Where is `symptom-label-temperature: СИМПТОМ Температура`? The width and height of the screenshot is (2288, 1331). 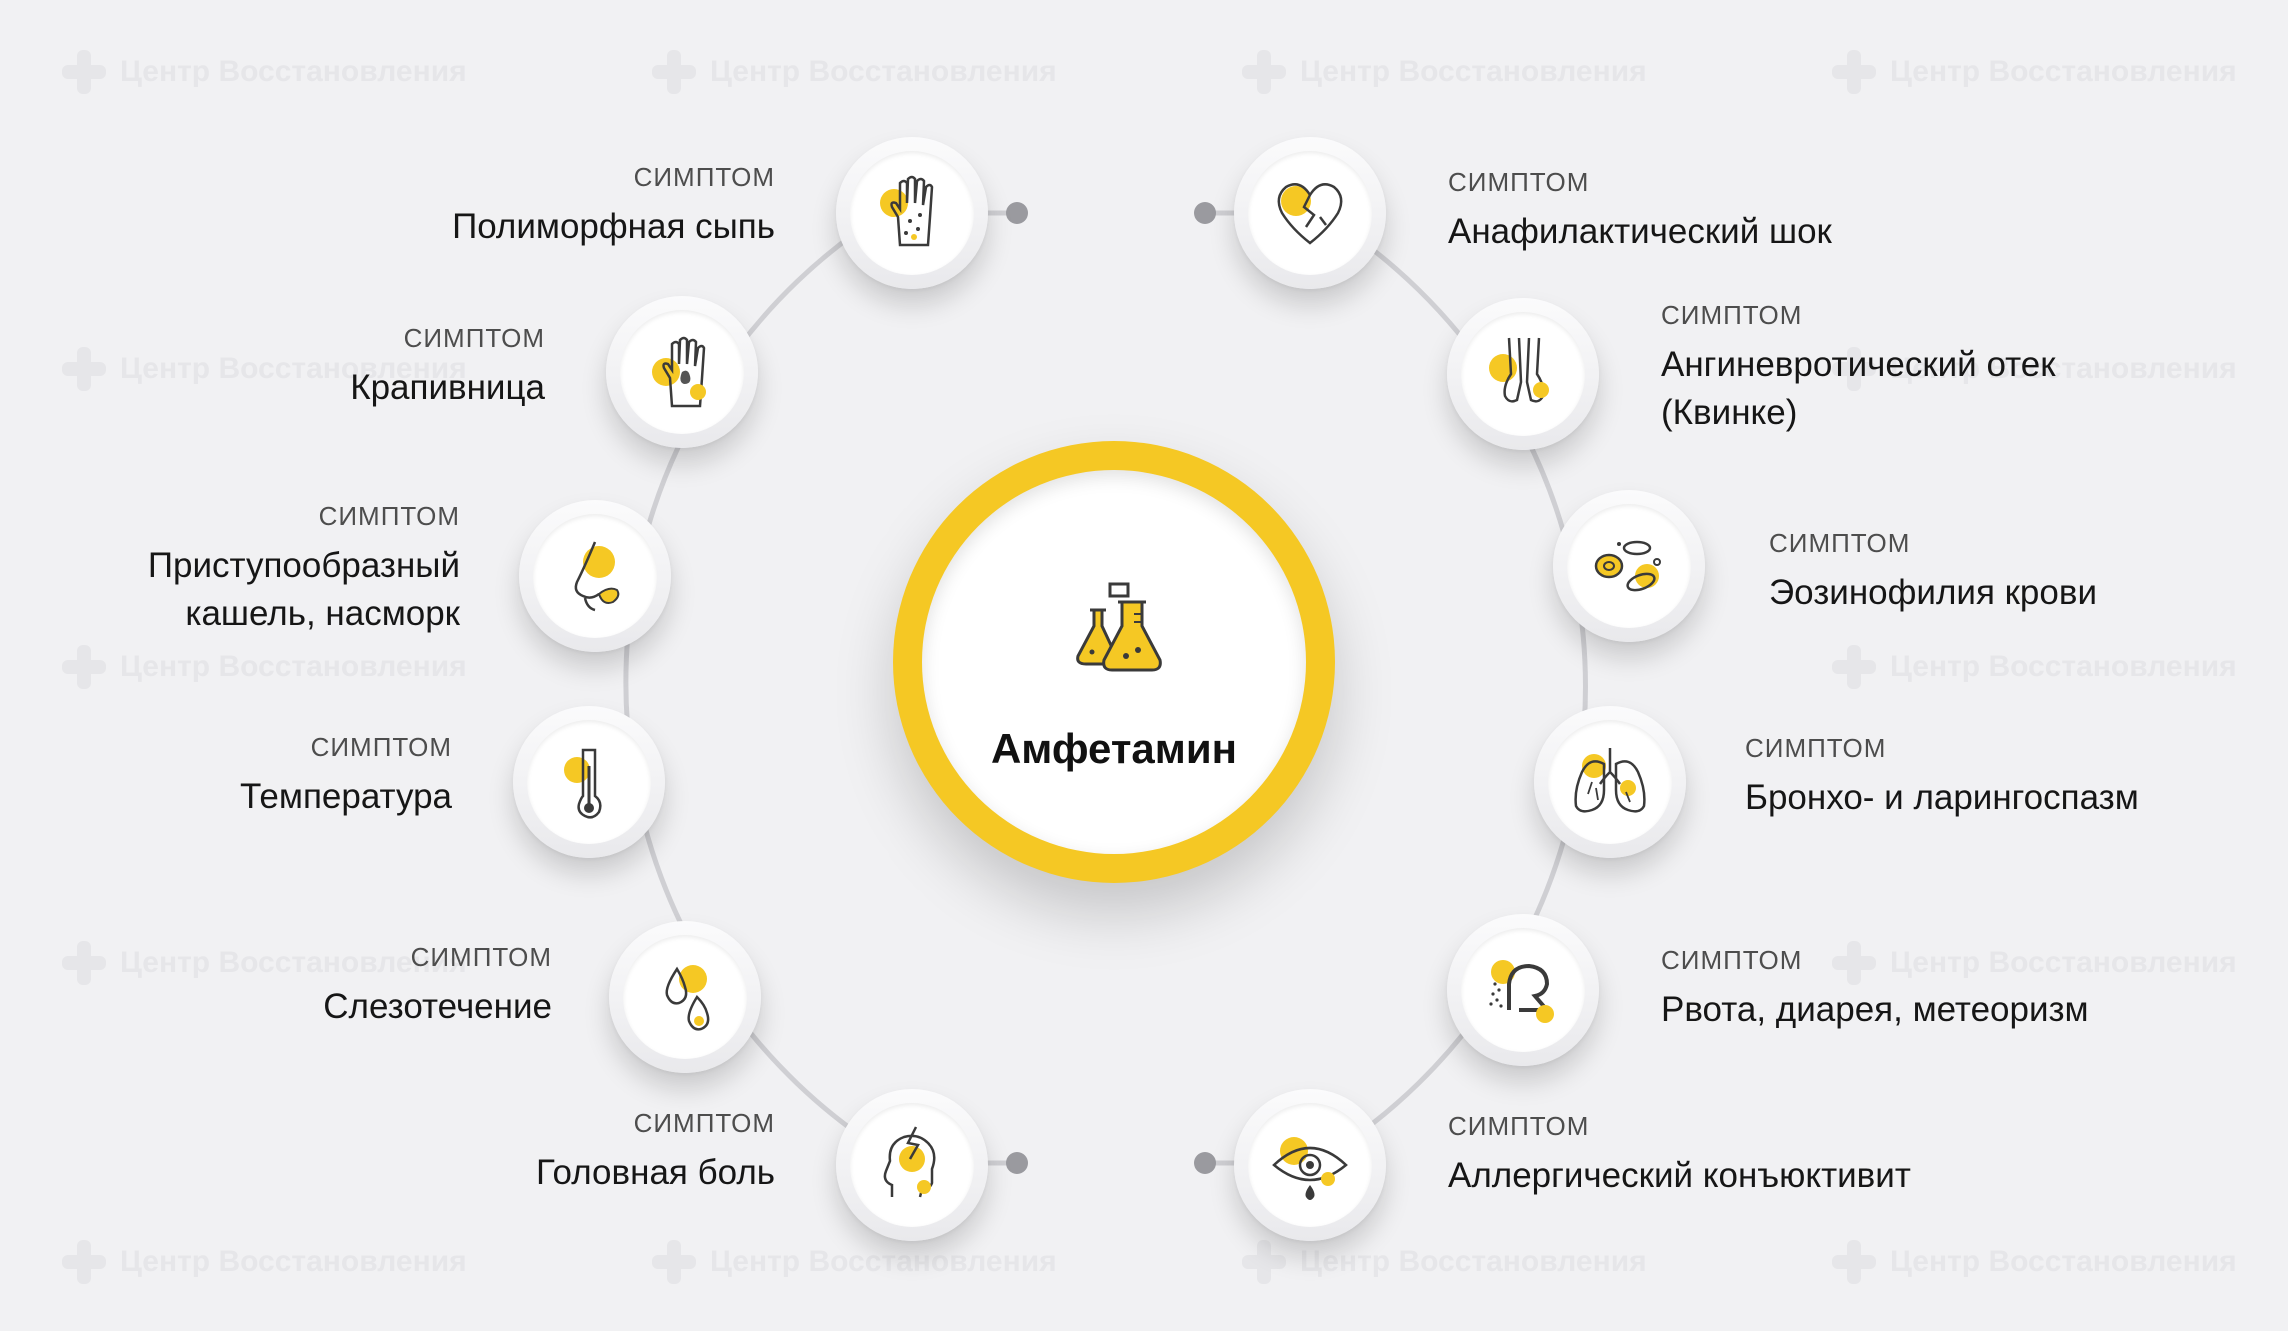
symptom-label-temperature: СИМПТОМ Температура is located at coordinates (301, 776).